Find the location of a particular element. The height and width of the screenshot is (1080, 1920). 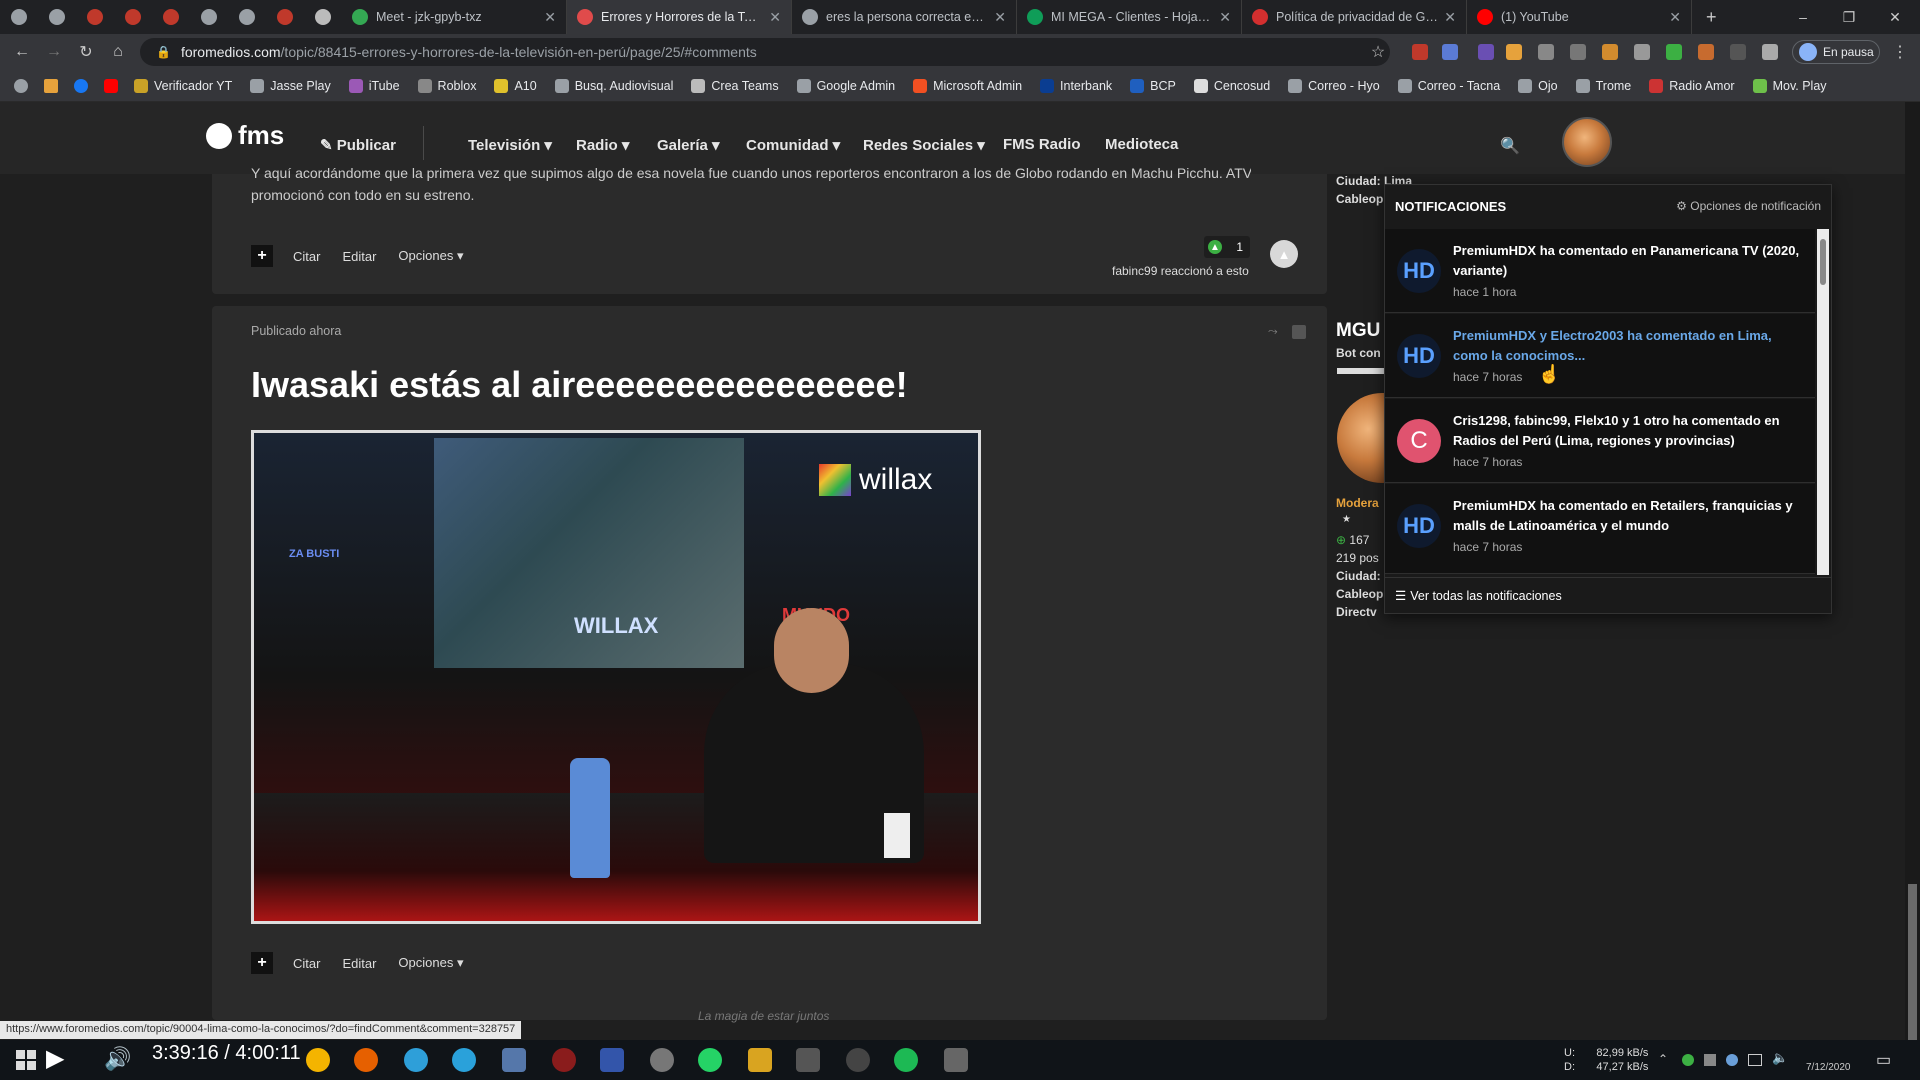

bookmark-item: Correo - Tacna is located at coordinates (1448, 85).